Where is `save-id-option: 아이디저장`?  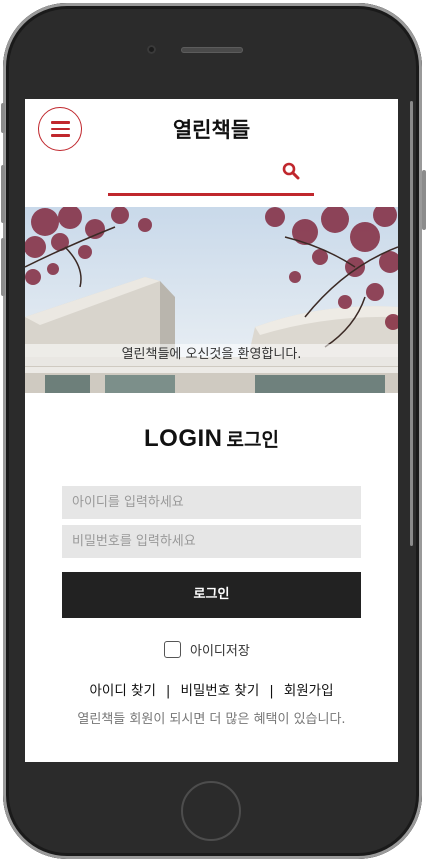 save-id-option: 아이디저장 is located at coordinates (207, 649).